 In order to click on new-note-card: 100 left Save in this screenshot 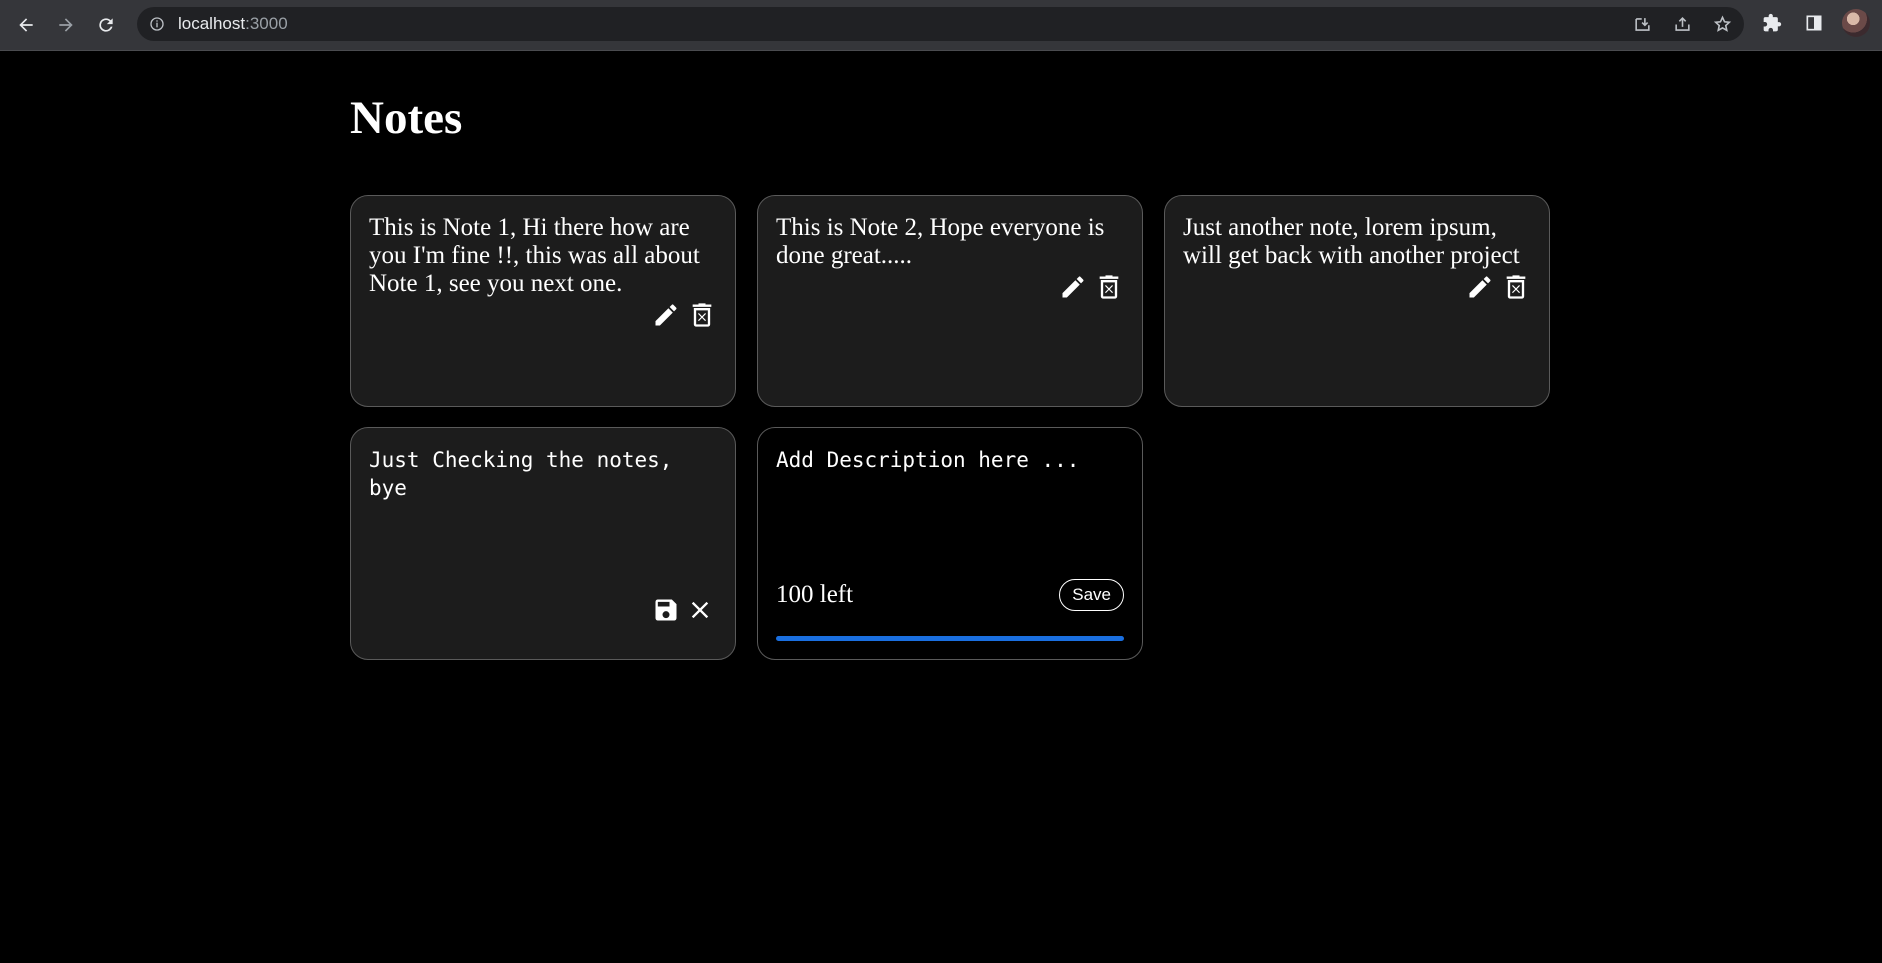, I will do `click(950, 543)`.